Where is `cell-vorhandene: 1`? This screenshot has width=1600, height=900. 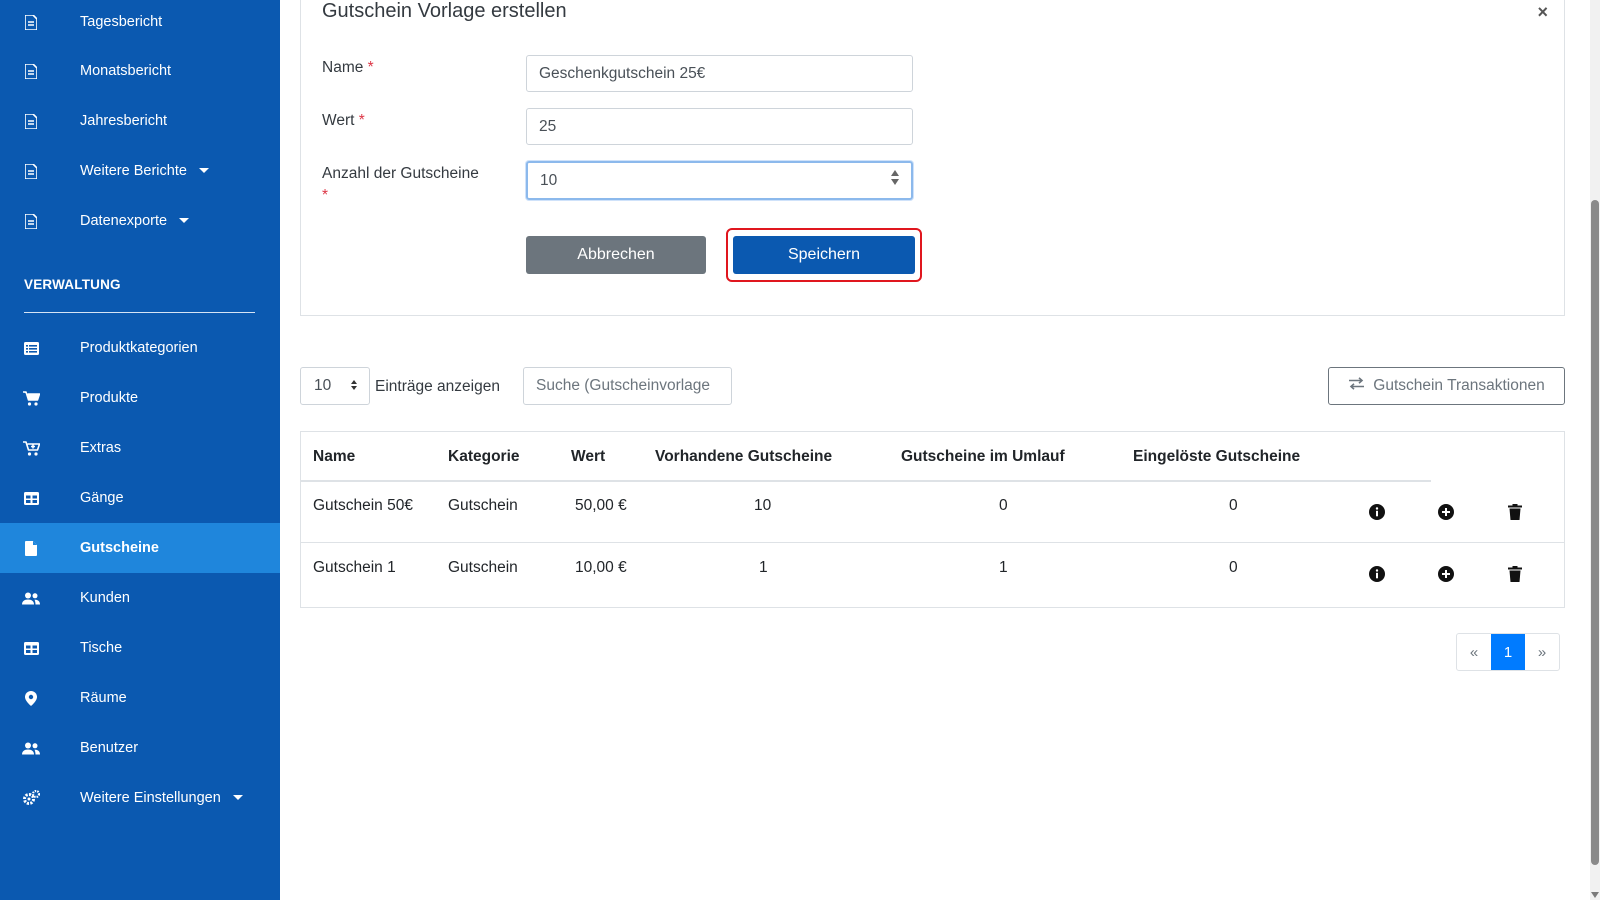
cell-vorhandene: 1 is located at coordinates (763, 567).